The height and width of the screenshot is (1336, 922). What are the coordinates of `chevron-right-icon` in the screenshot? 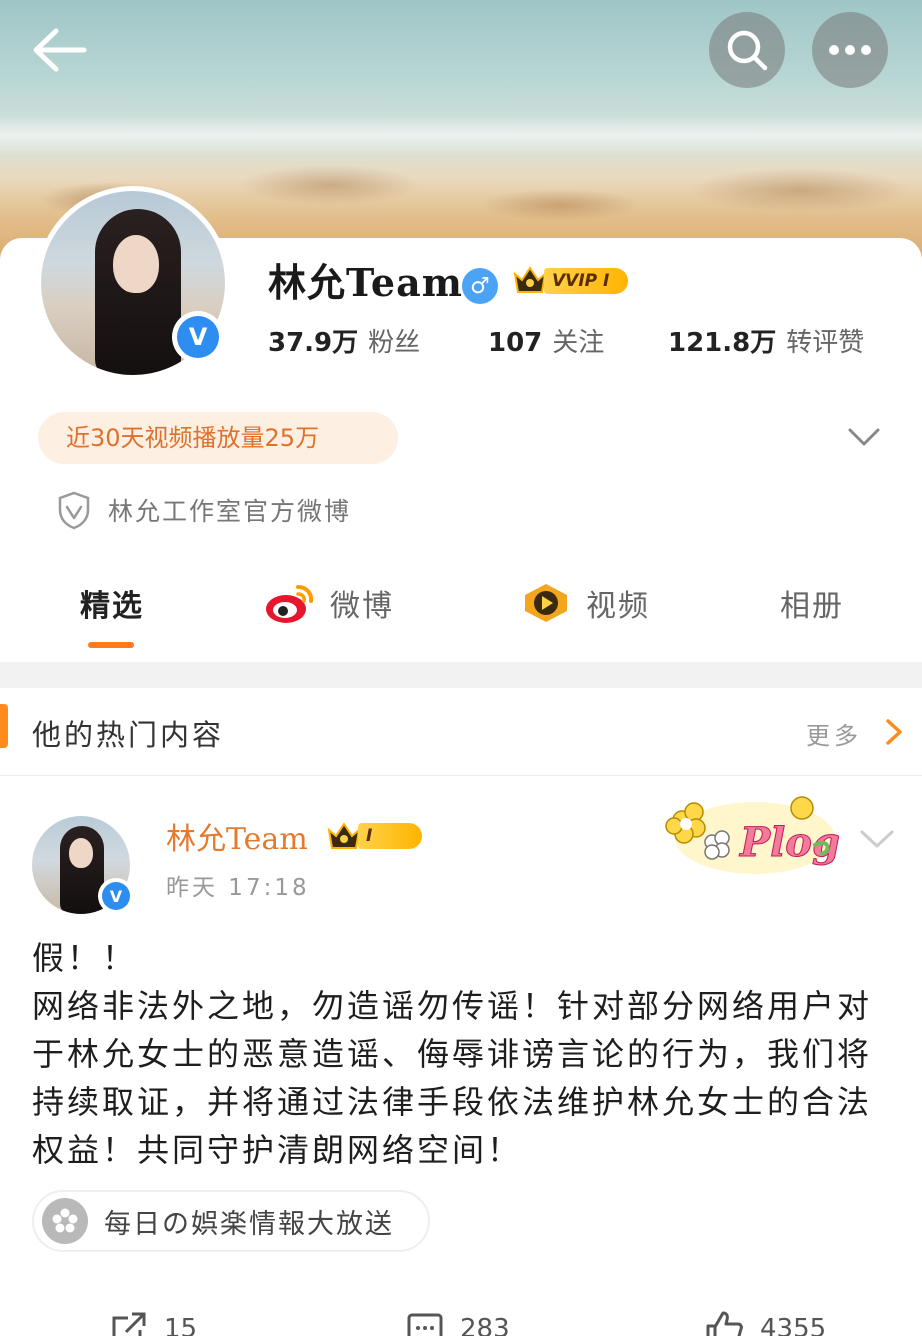 It's located at (894, 732).